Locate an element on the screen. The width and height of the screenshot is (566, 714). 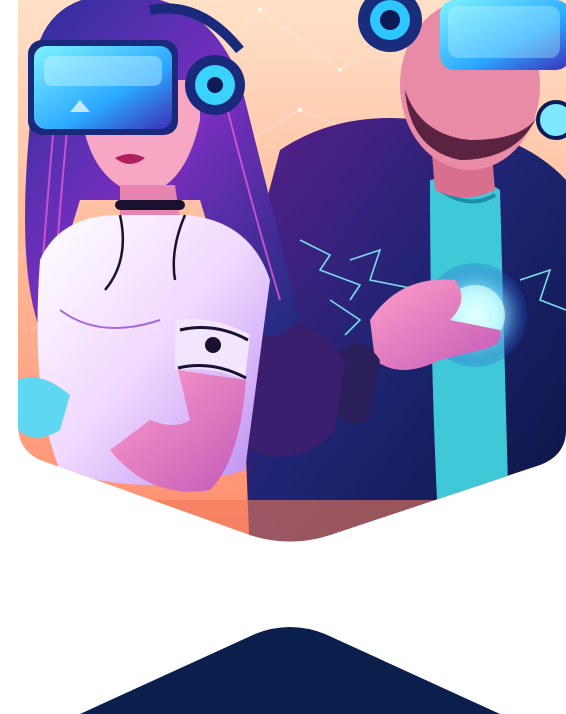
navy-hexagon-path is located at coordinates (290, 670).